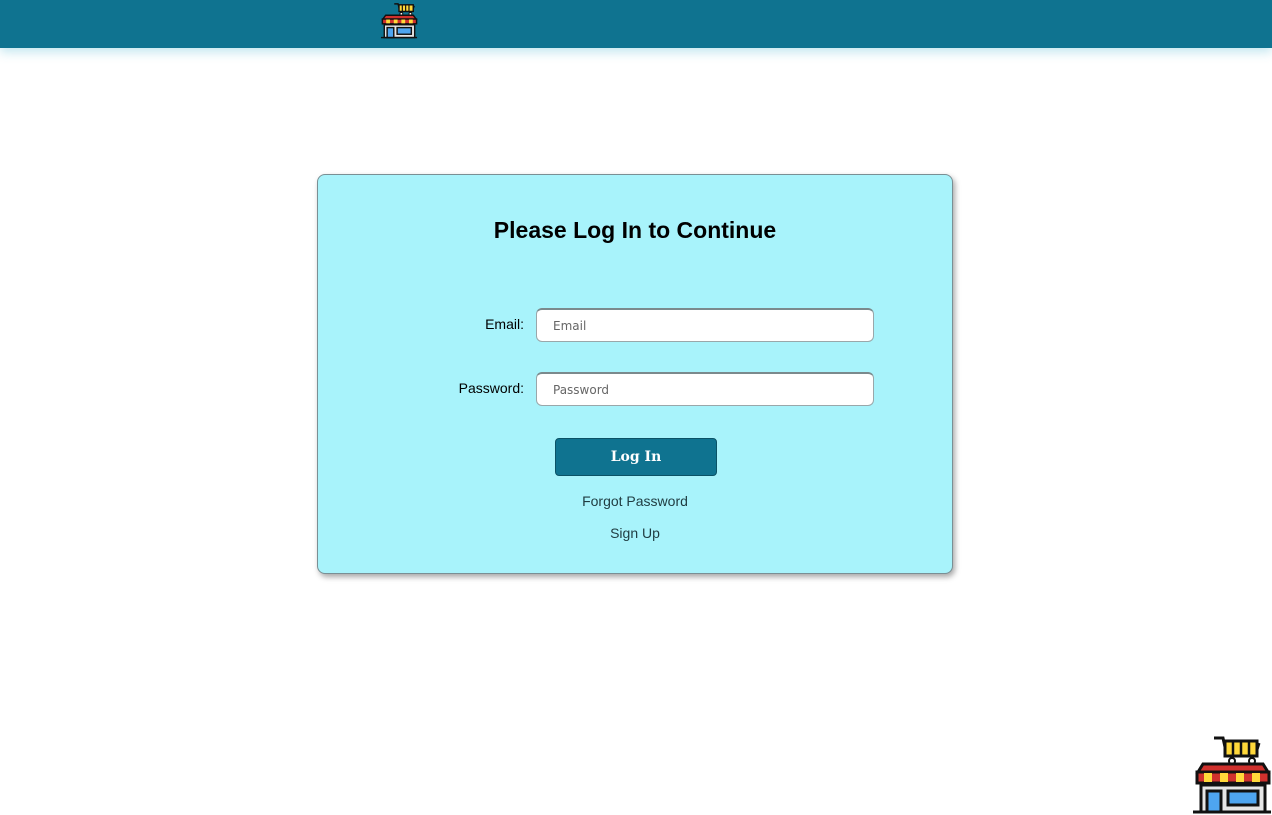 The width and height of the screenshot is (1272, 815). What do you see at coordinates (399, 20) in the screenshot?
I see `shop-logo-icon` at bounding box center [399, 20].